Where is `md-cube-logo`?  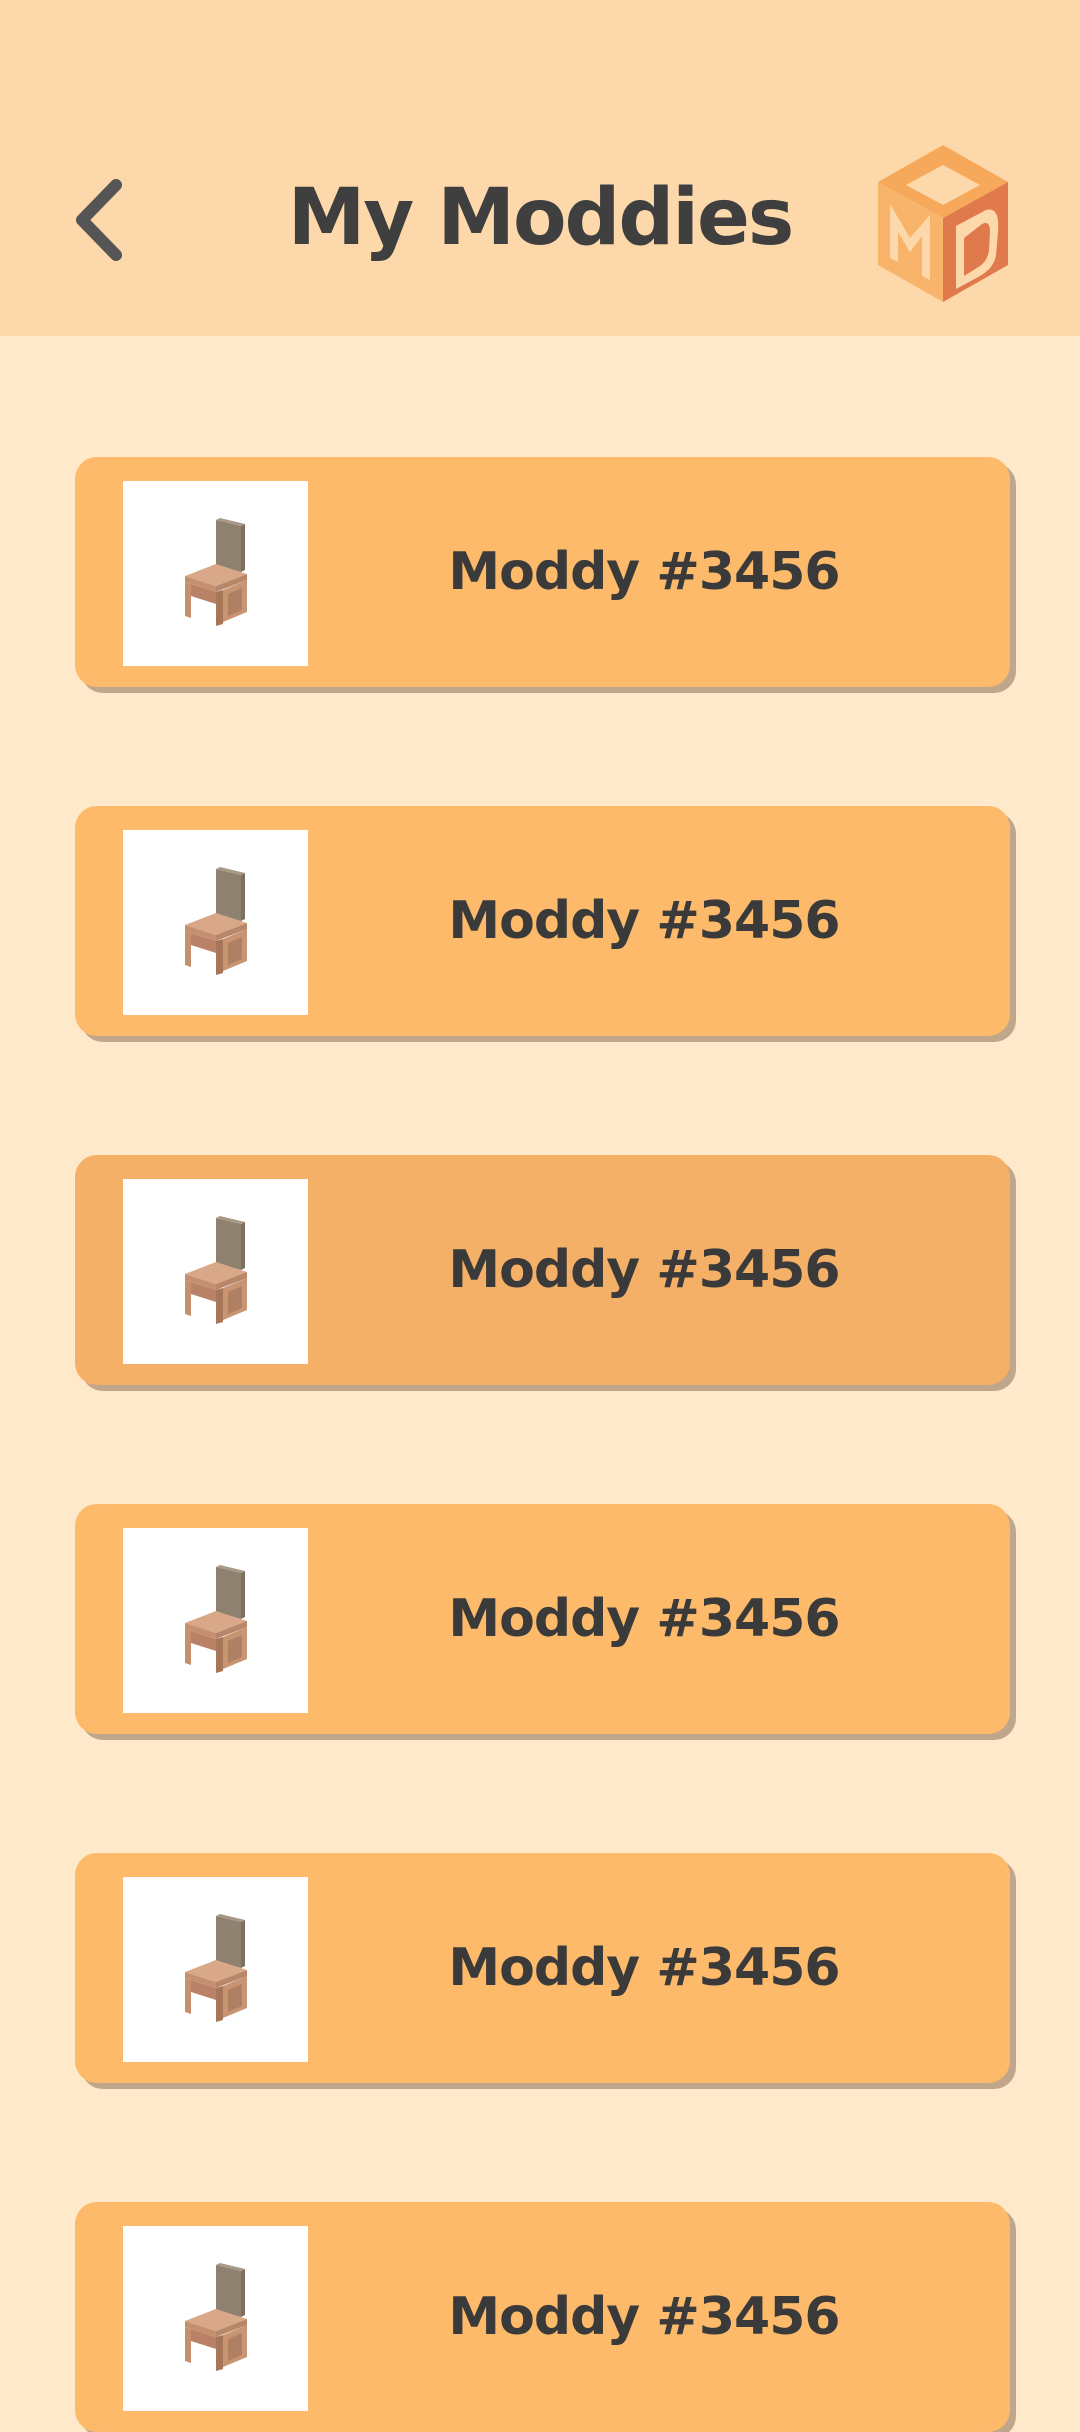
md-cube-logo is located at coordinates (943, 222).